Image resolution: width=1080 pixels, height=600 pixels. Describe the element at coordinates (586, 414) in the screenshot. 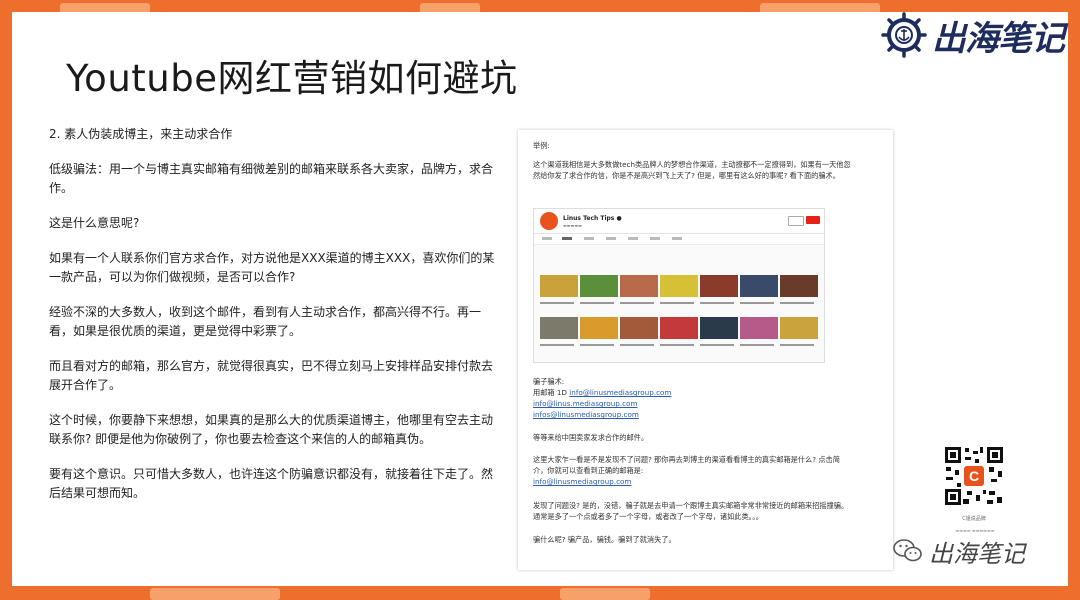

I see `fake-email-link: infos@linusmediasgroup.com` at that location.